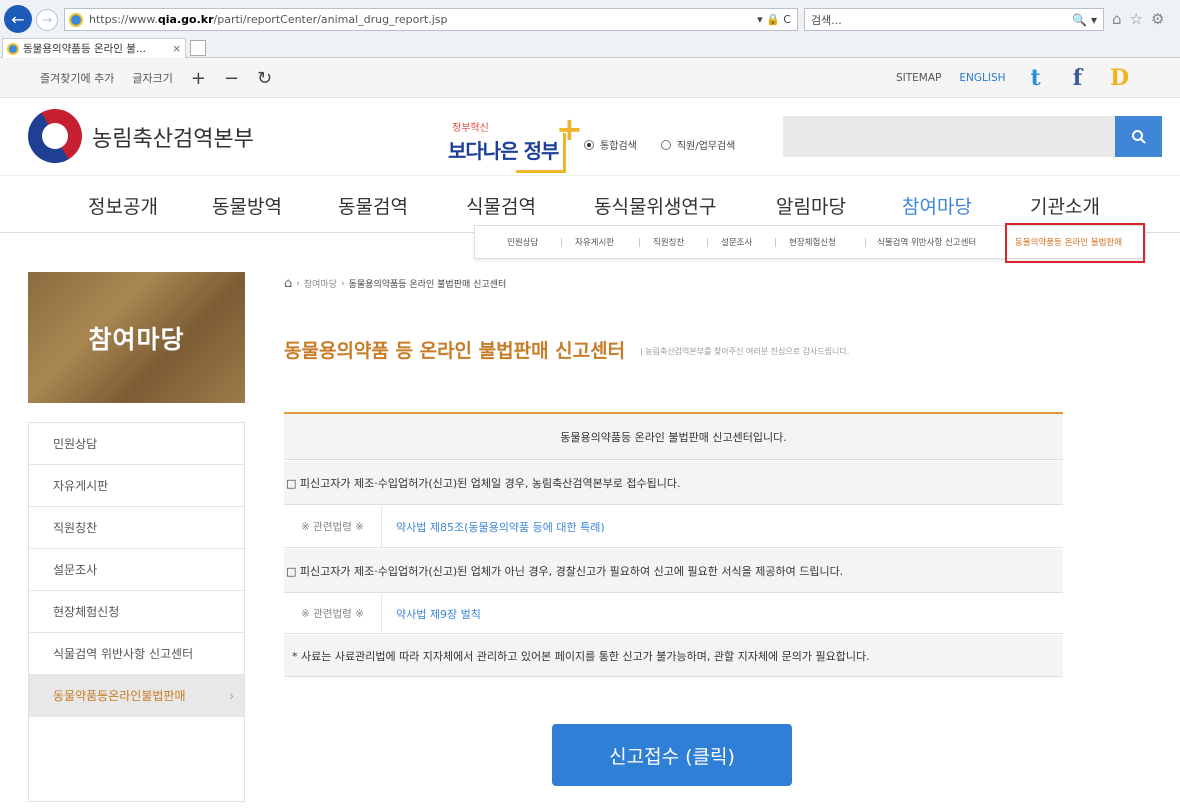  Describe the element at coordinates (75, 444) in the screenshot. I see `lnb-item-label: 민원상담` at that location.